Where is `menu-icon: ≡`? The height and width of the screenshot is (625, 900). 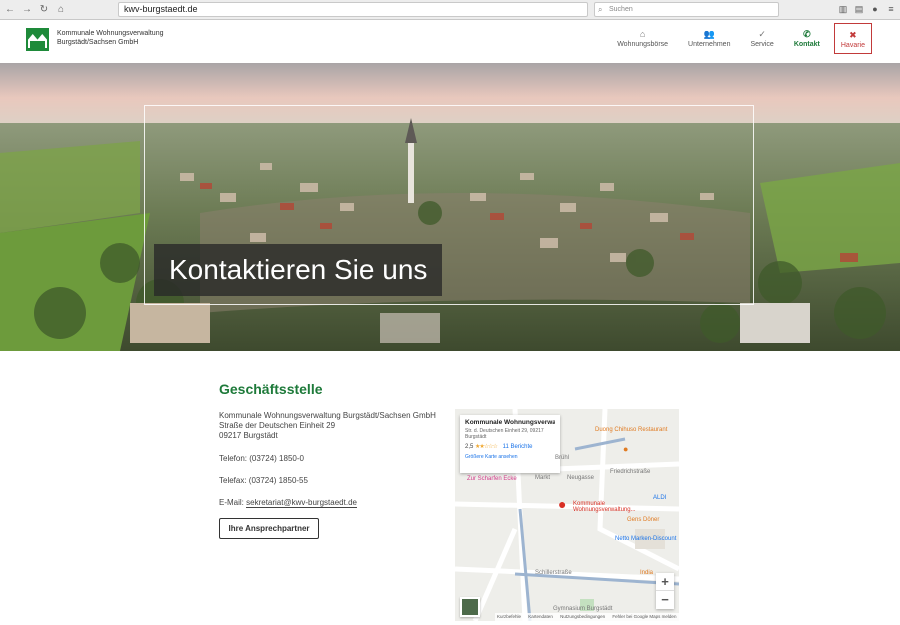
menu-icon: ≡ is located at coordinates (891, 9).